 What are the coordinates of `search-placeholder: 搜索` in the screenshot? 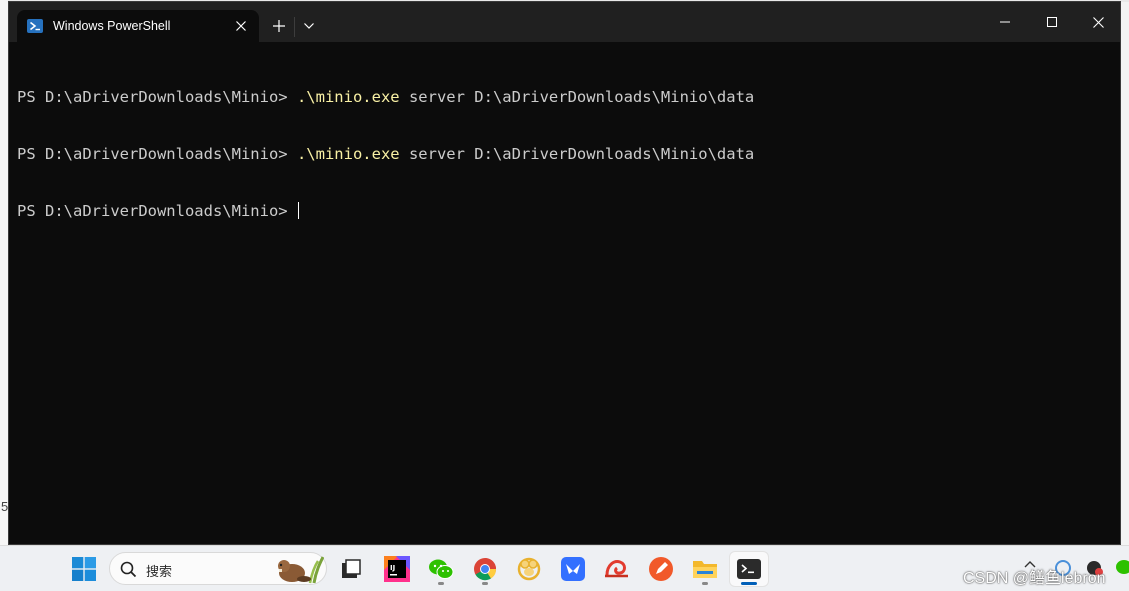 It's located at (159, 572).